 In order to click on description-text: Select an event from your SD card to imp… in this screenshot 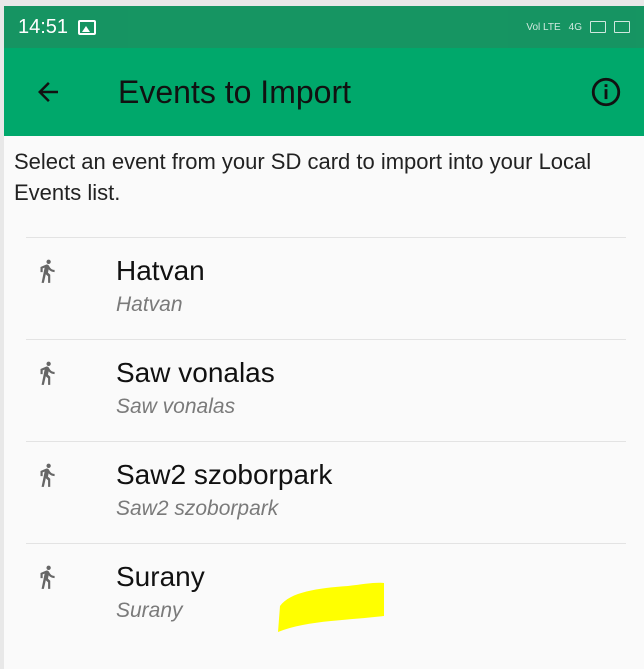, I will do `click(303, 177)`.